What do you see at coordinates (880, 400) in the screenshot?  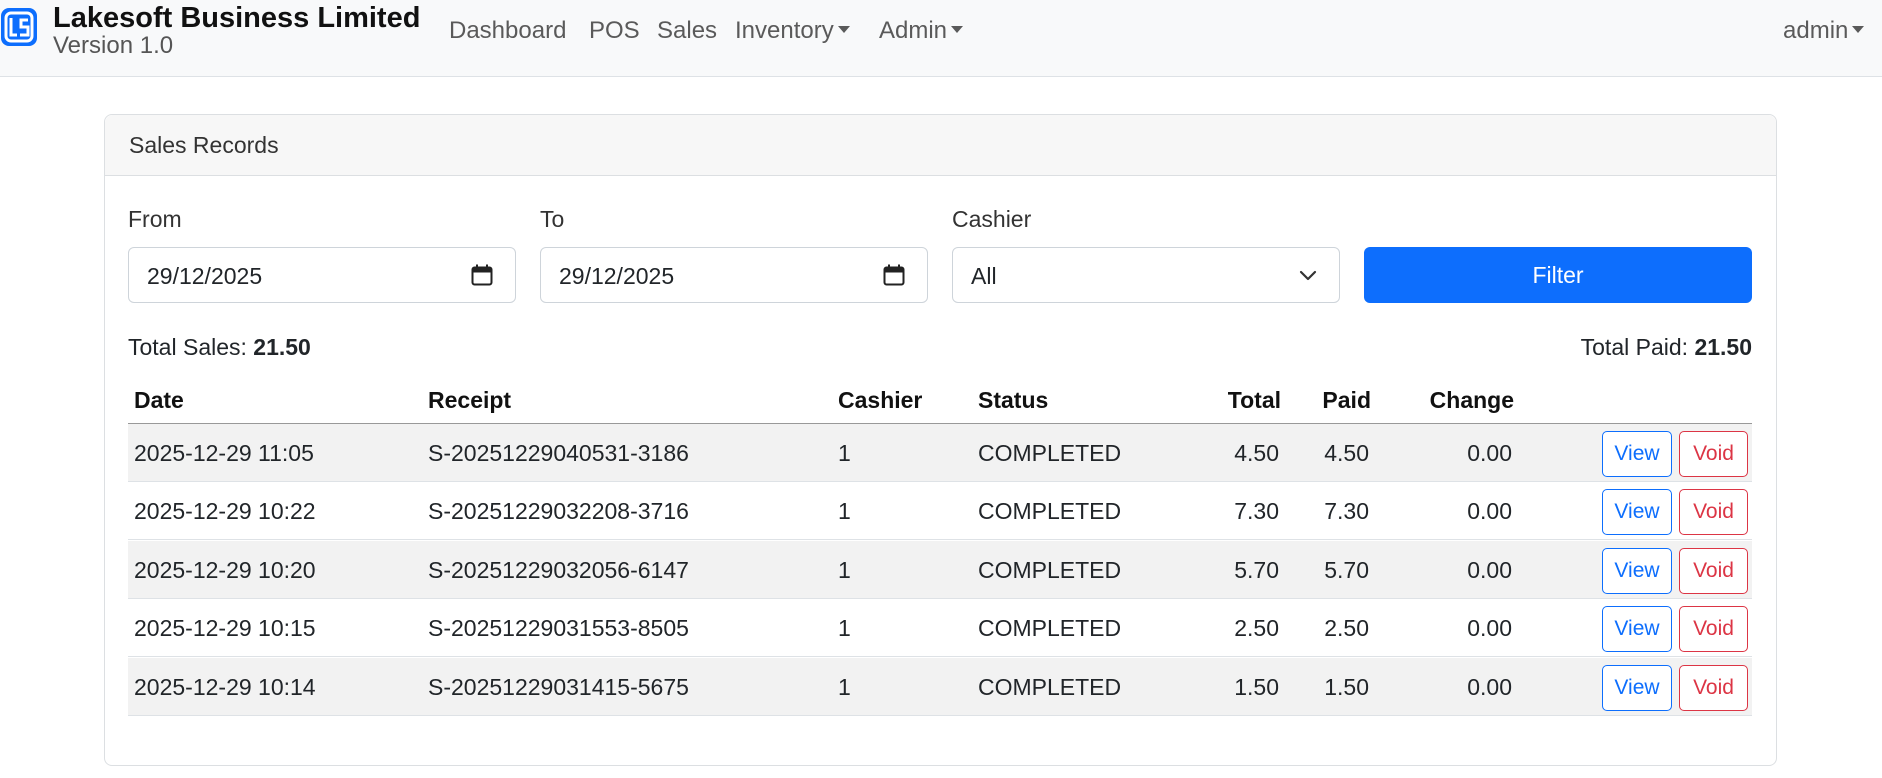 I see `col-header-cashier: Cashier` at bounding box center [880, 400].